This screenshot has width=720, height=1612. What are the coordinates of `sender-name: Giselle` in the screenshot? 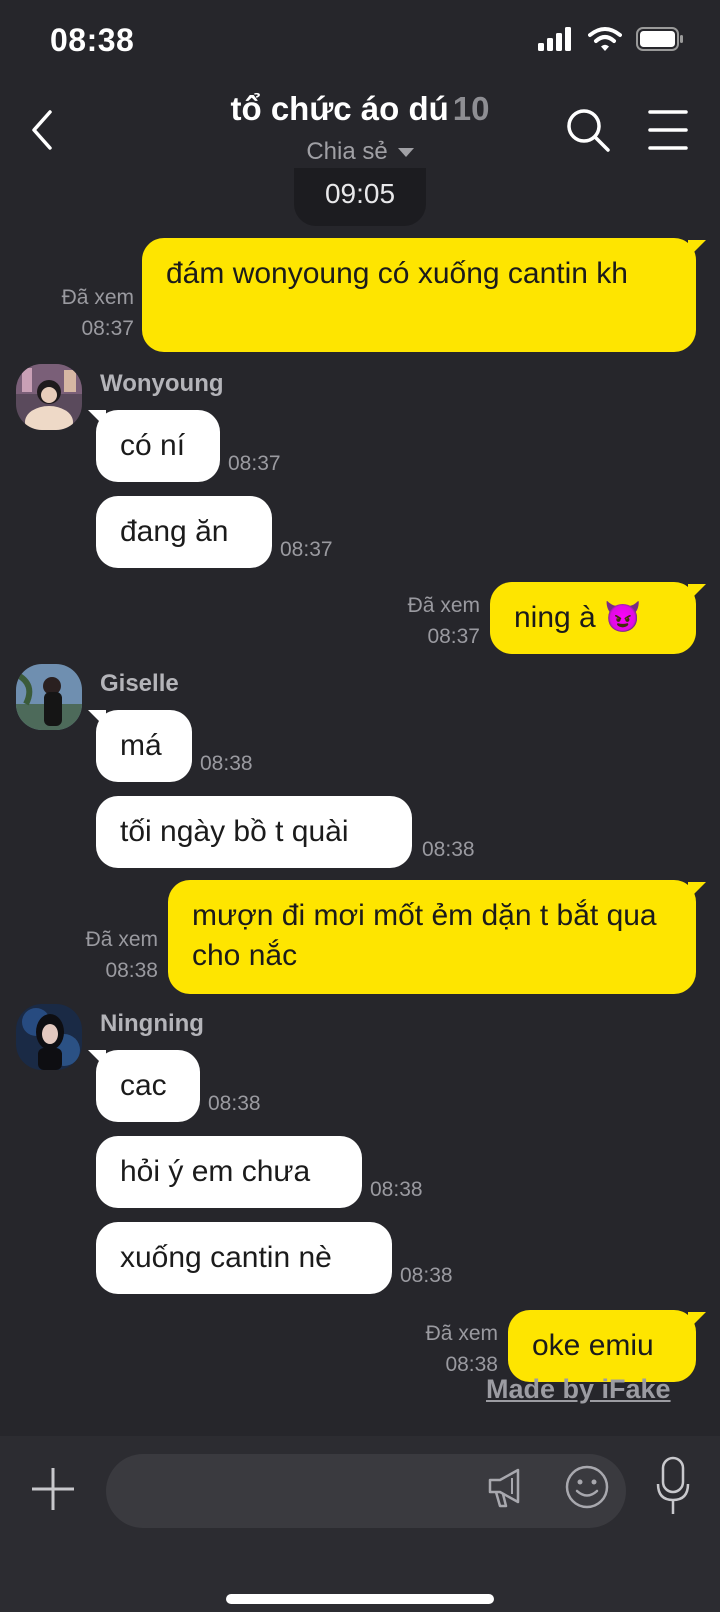 It's located at (139, 683).